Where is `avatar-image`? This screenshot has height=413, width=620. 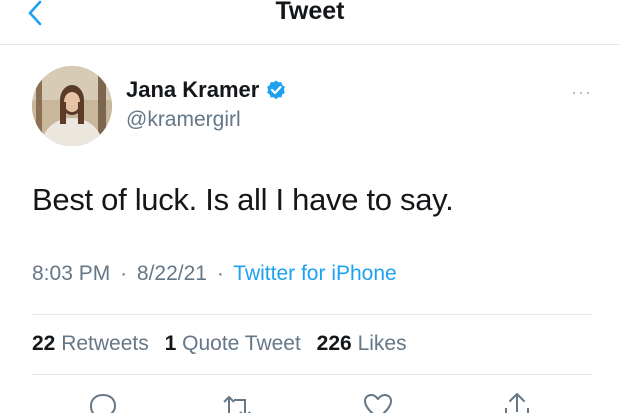
avatar-image is located at coordinates (72, 106).